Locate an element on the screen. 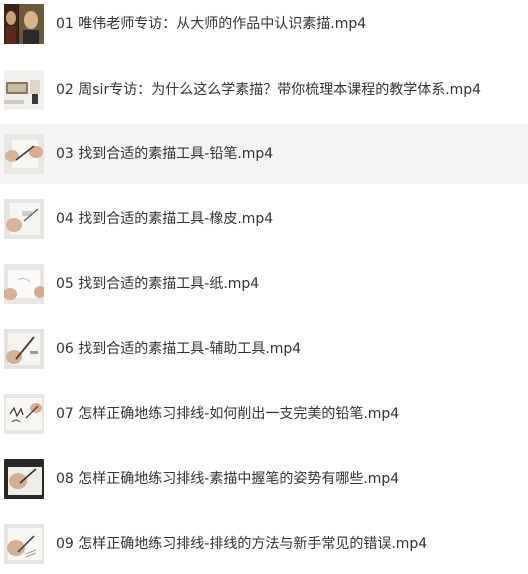 The width and height of the screenshot is (528, 574). video-item-06: 06 找到合适的素描工具-辅助工具.mp4 is located at coordinates (264, 349).